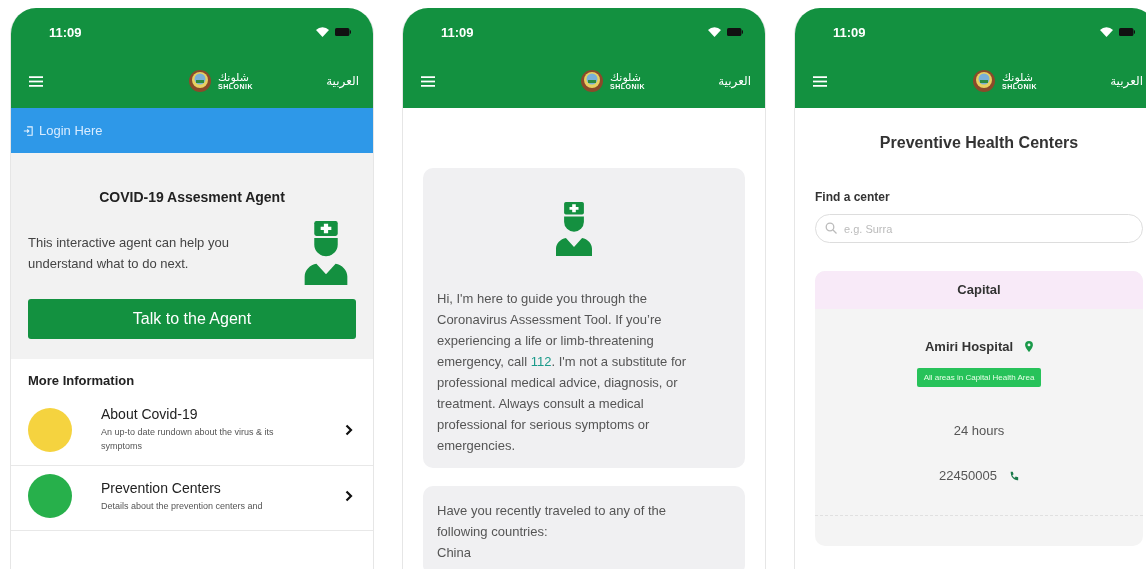 Image resolution: width=1146 pixels, height=569 pixels. I want to click on area-tag: All areas in Capital Health Area, so click(979, 377).